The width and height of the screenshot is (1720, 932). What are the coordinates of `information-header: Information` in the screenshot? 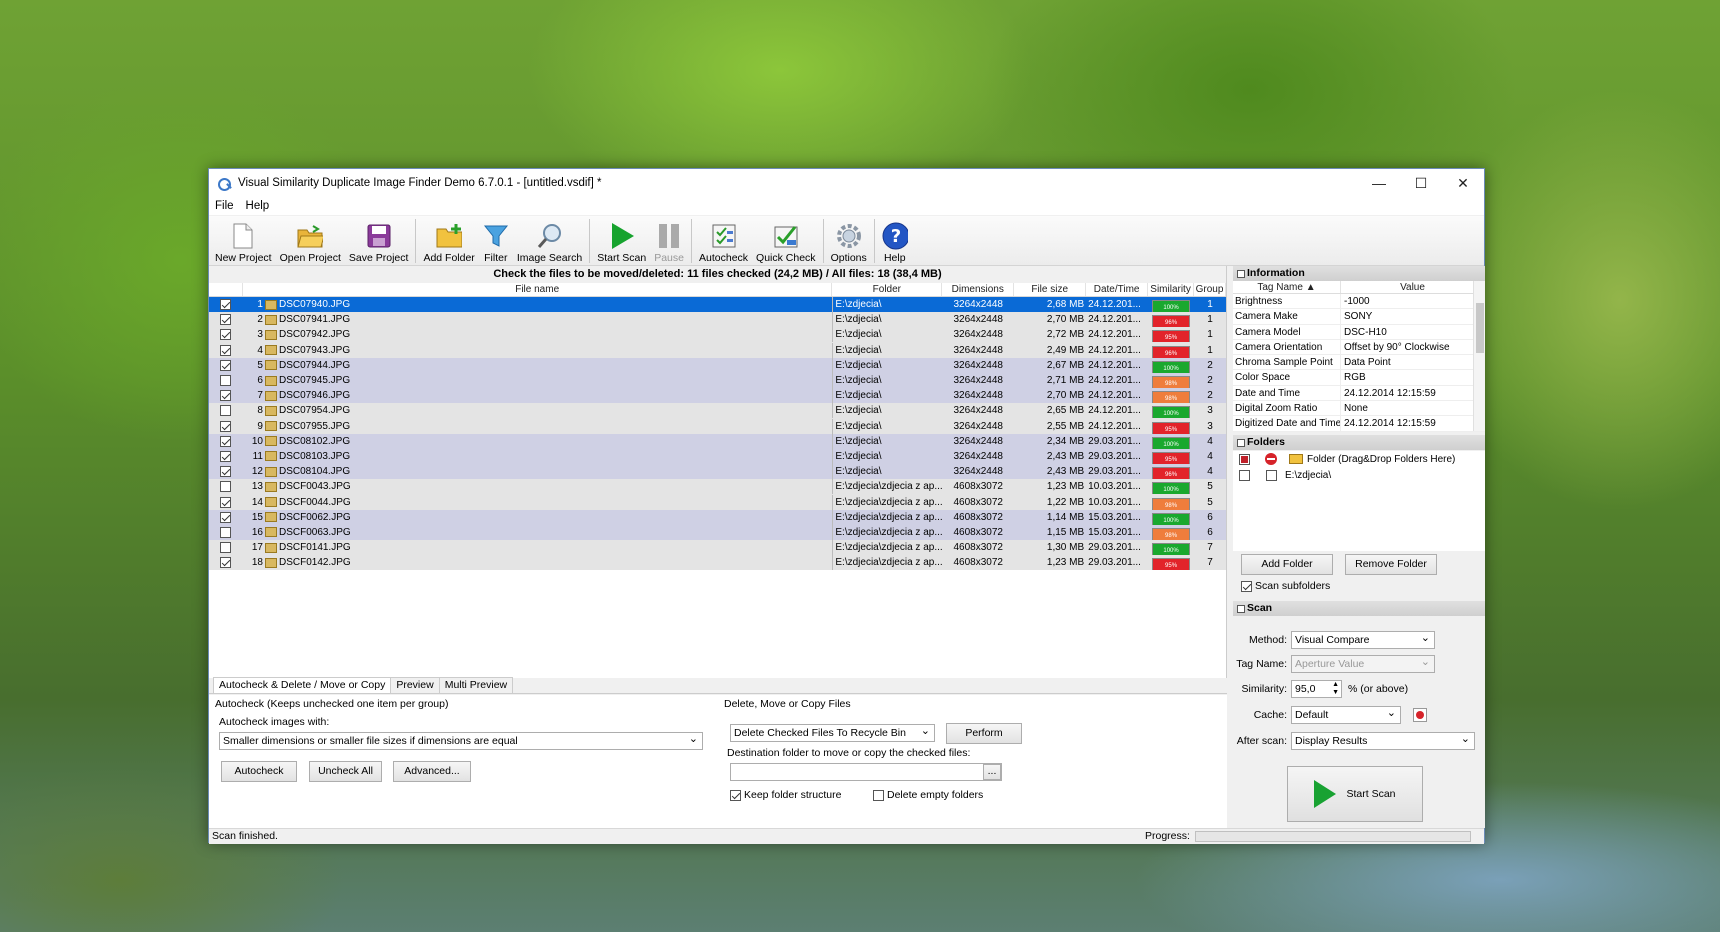 It's located at (1359, 273).